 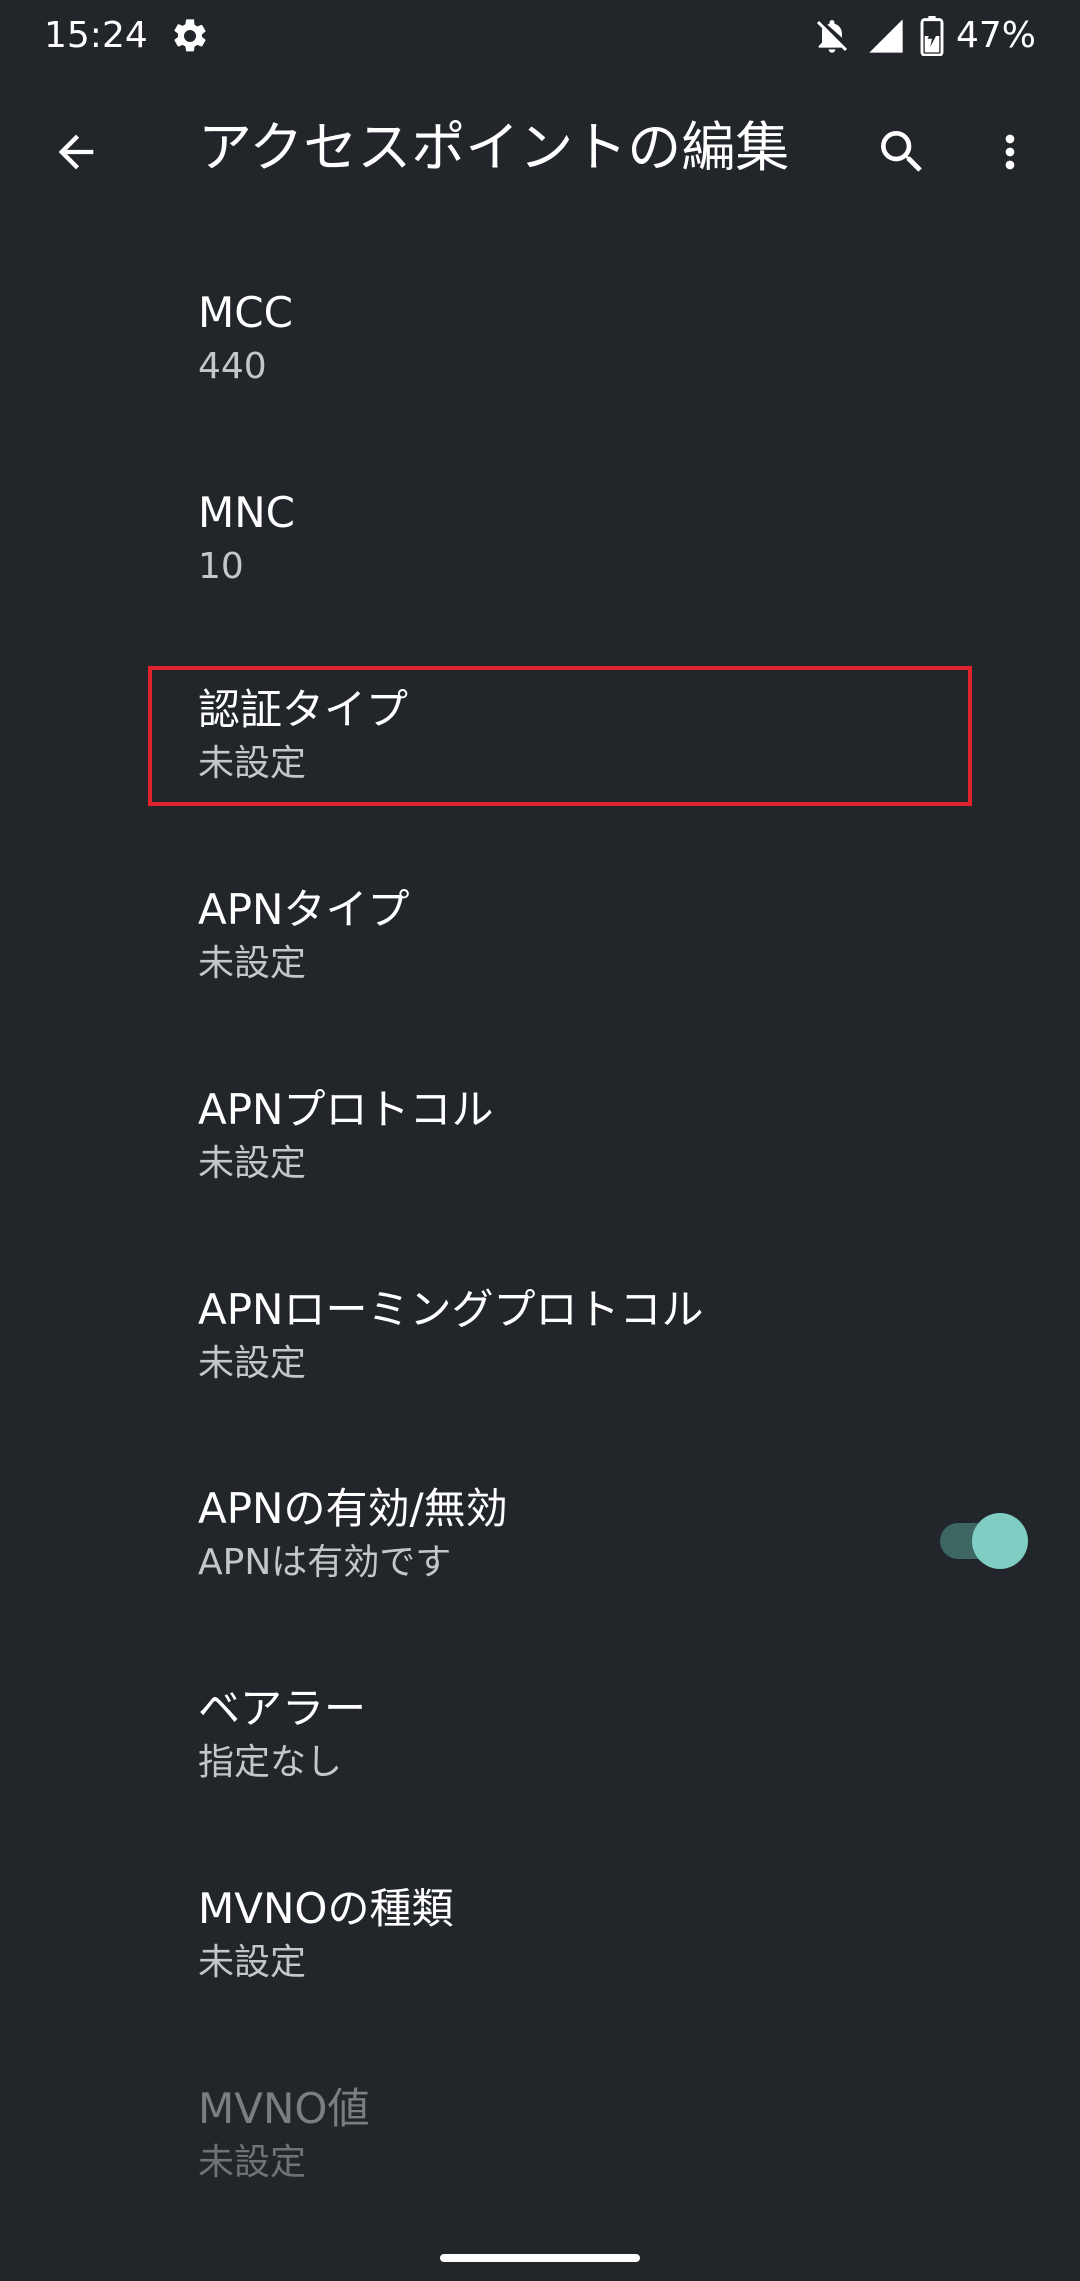 I want to click on back-button, so click(x=76, y=152).